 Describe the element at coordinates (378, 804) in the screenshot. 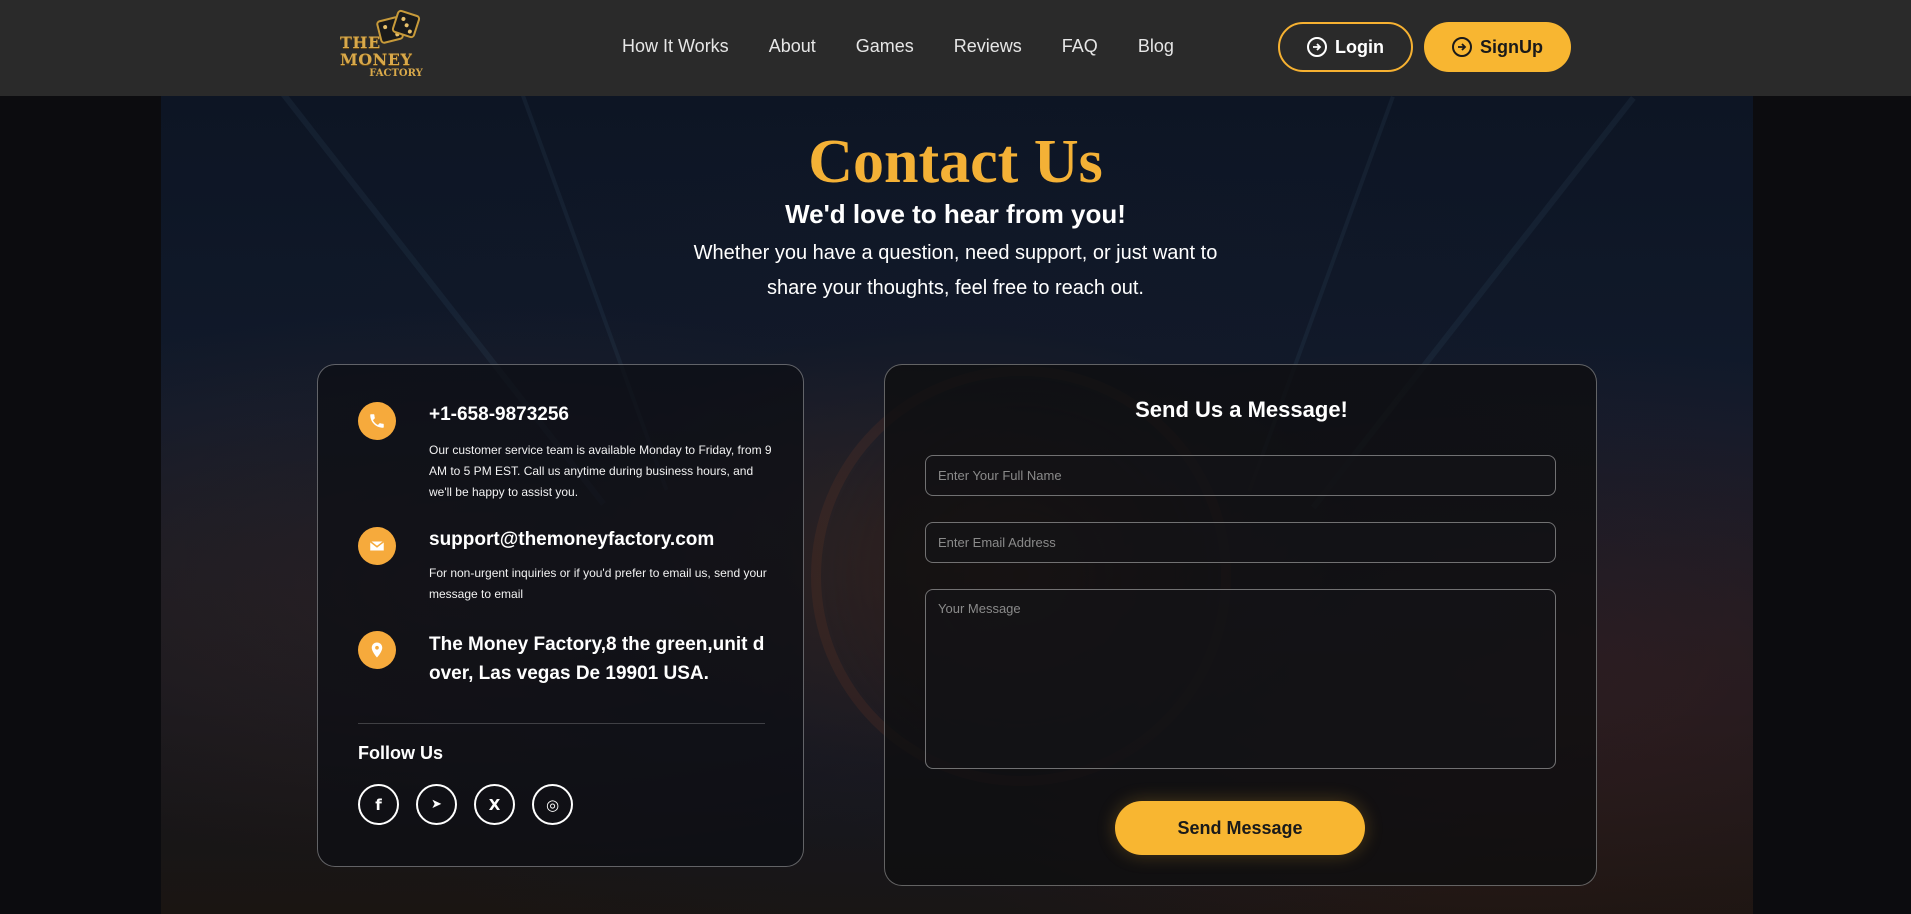

I see `facebook-icon: f` at that location.